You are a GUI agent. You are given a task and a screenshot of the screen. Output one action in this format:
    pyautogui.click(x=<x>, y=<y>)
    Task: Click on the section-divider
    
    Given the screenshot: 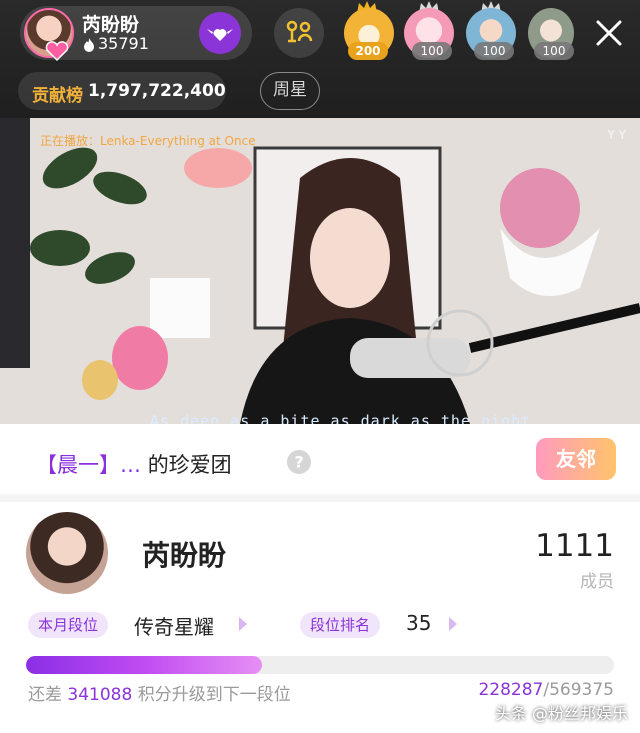 What is the action you would take?
    pyautogui.click(x=320, y=498)
    